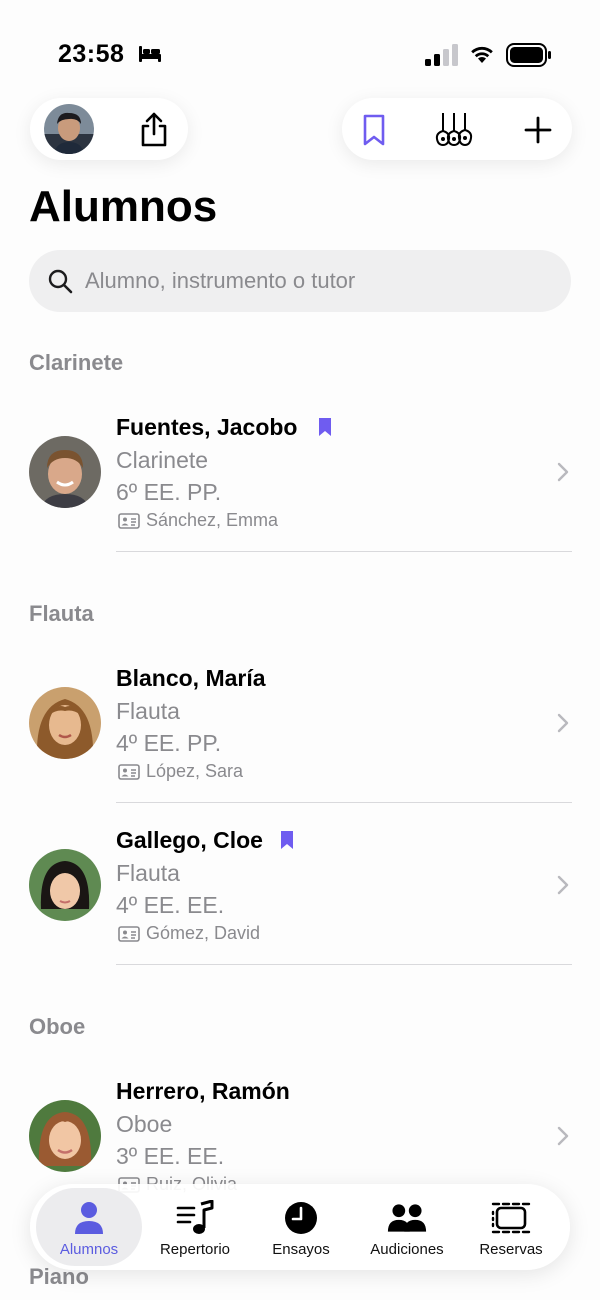 The width and height of the screenshot is (600, 1300). What do you see at coordinates (144, 1124) in the screenshot?
I see `student-instrument: Oboe` at bounding box center [144, 1124].